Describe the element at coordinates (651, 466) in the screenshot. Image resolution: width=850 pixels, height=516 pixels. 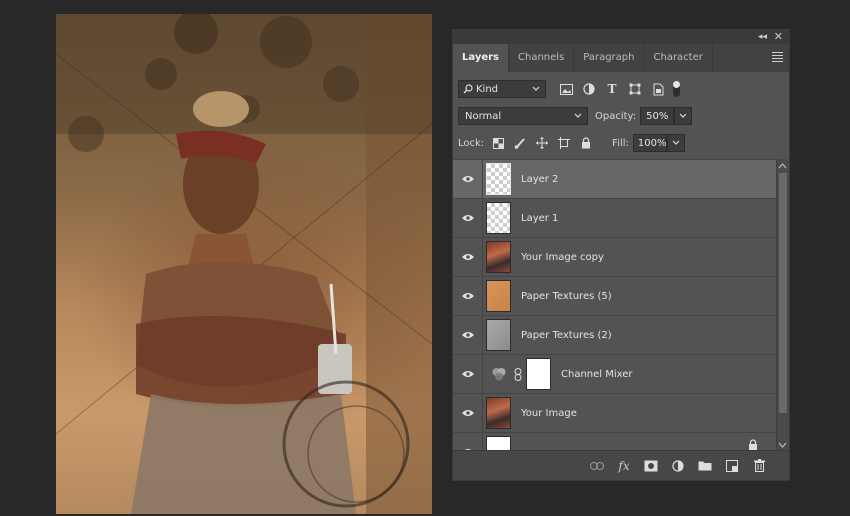
I see `add-layer-mask-icon` at that location.